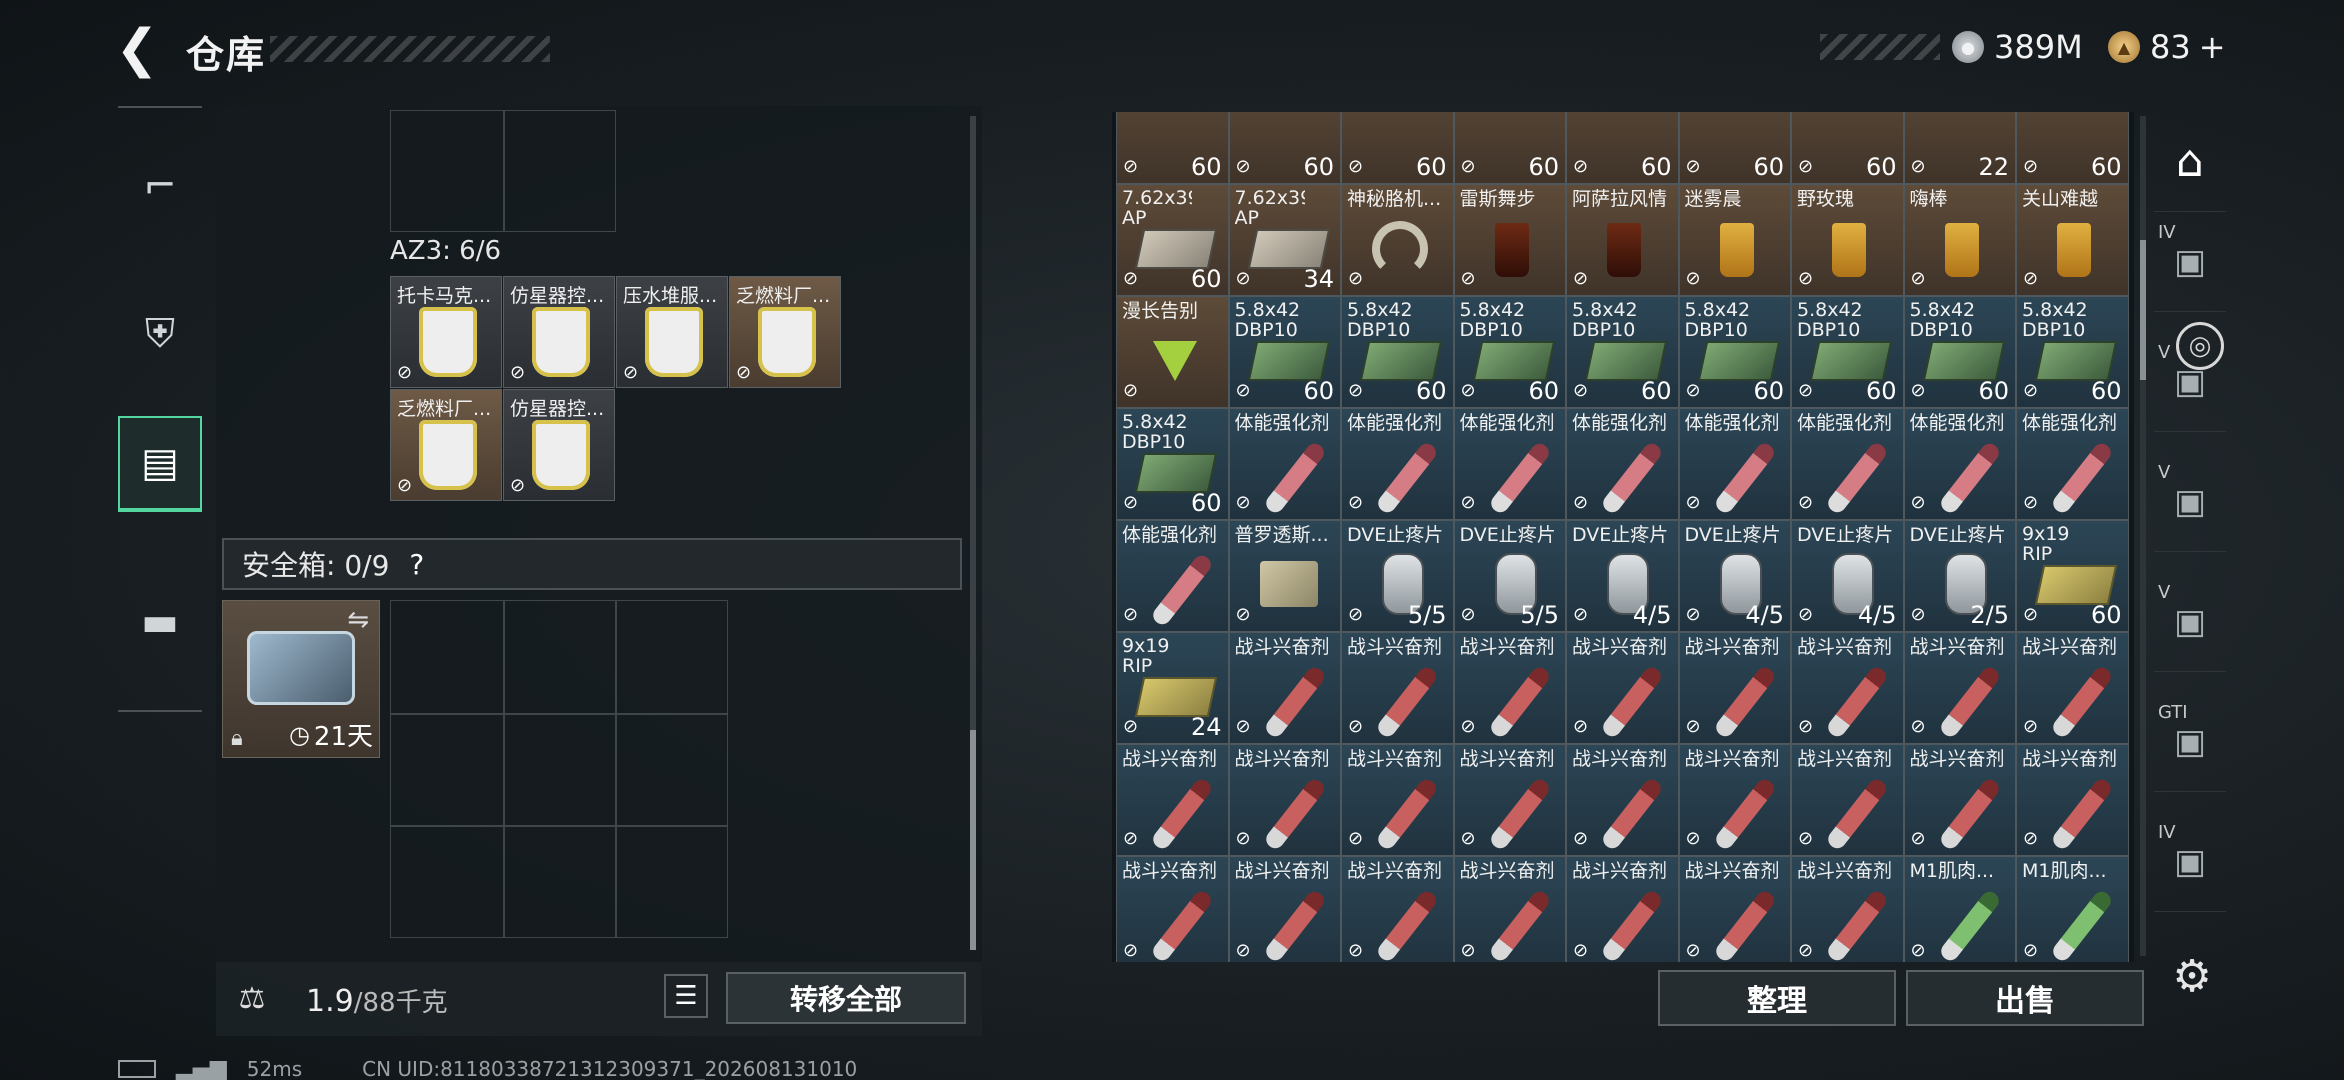 The image size is (2344, 1080). What do you see at coordinates (2190, 622) in the screenshot?
I see `warehouse-tab-5: ▣ V` at bounding box center [2190, 622].